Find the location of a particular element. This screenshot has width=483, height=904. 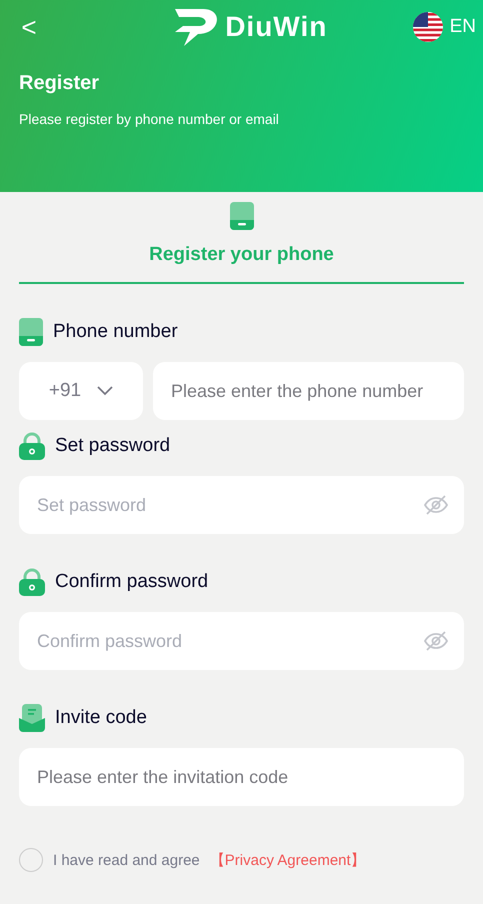

input-field: Confirm password is located at coordinates (241, 641).